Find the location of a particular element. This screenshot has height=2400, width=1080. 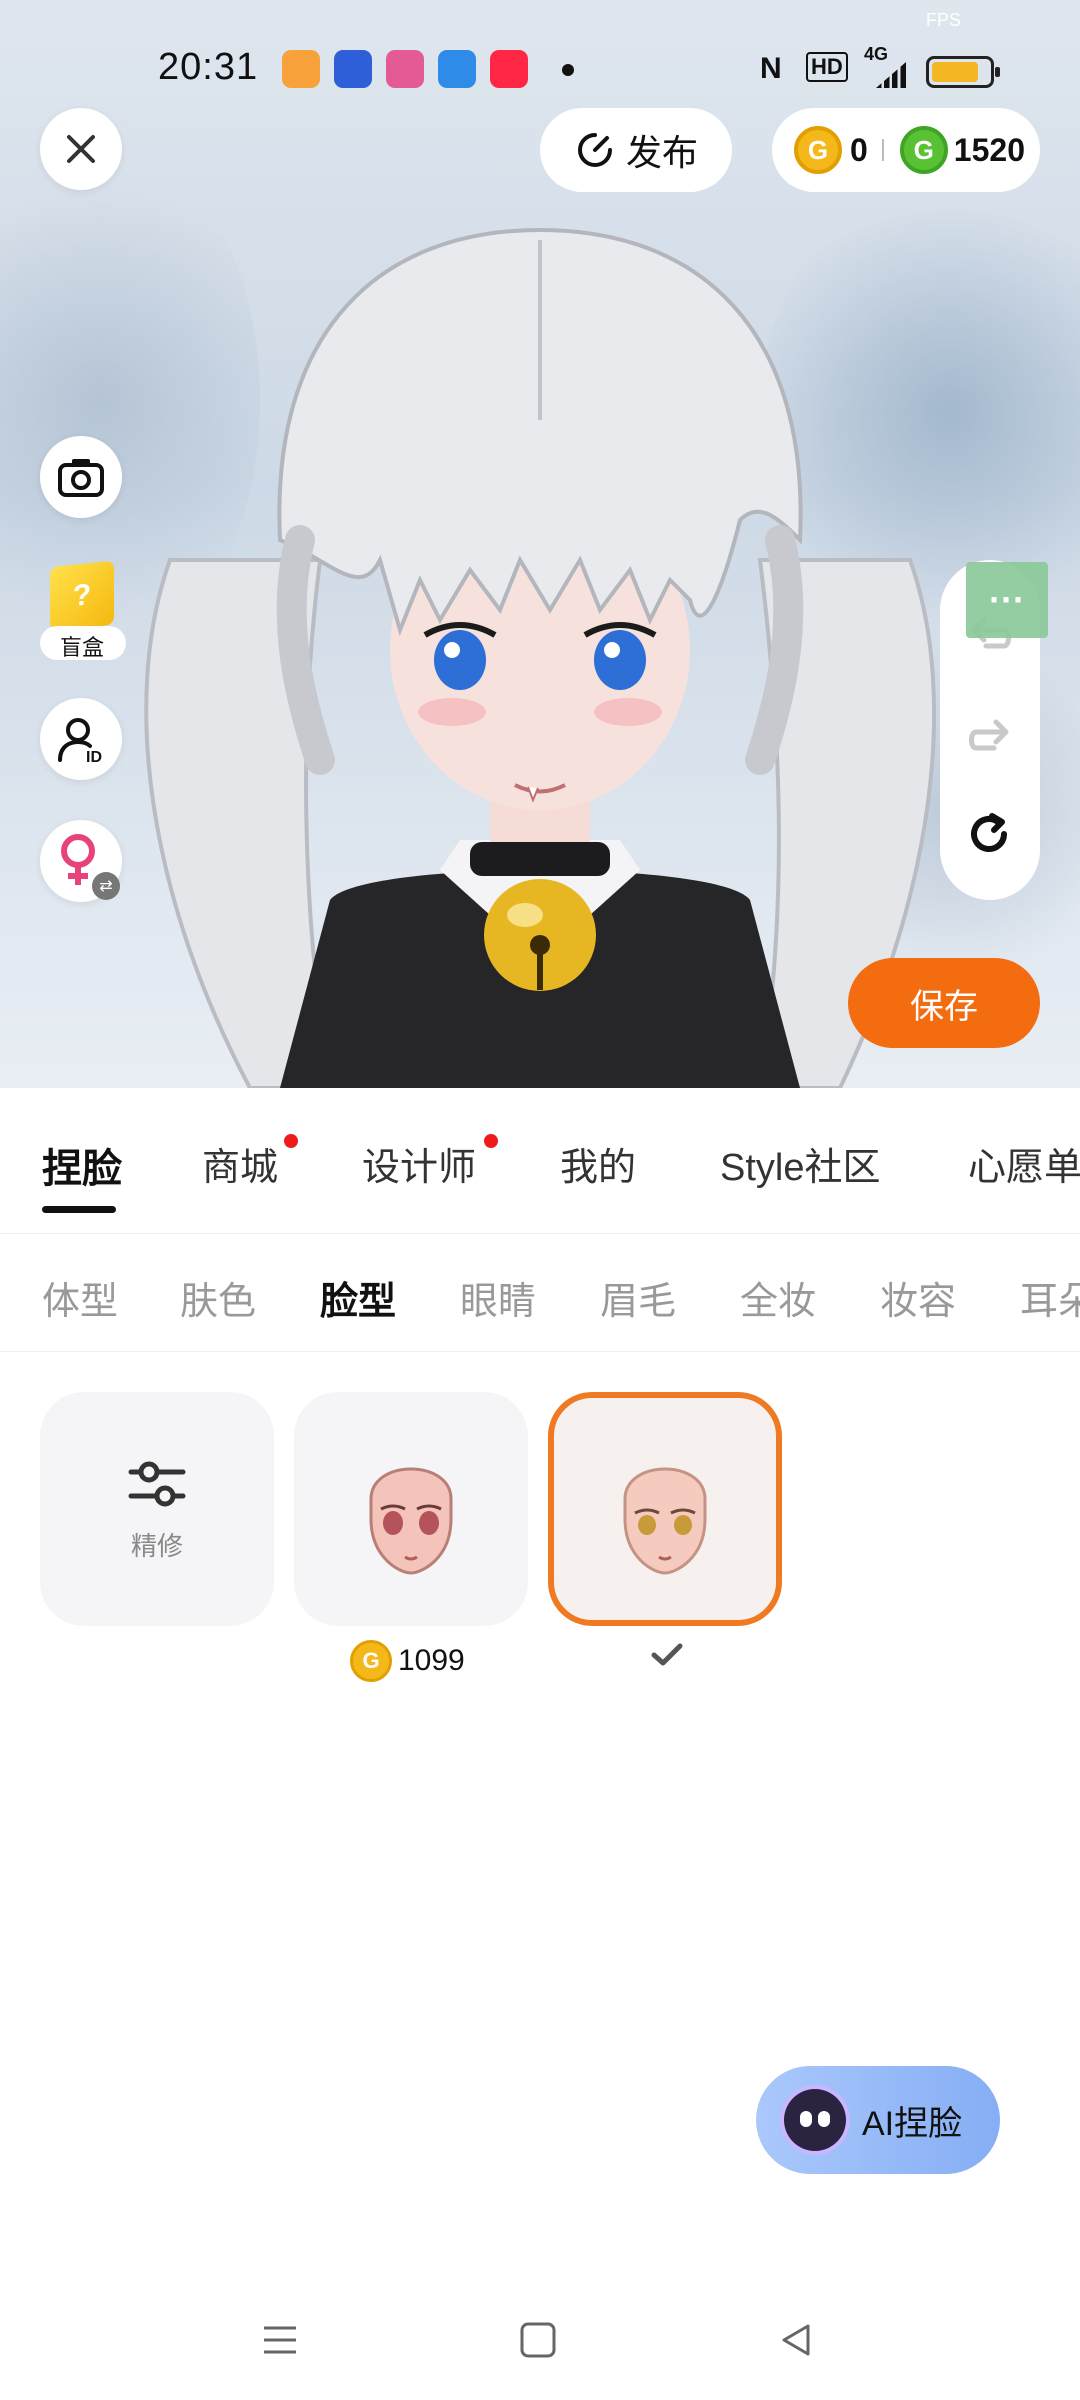

green-coin-count: 1520 is located at coordinates (989, 149).